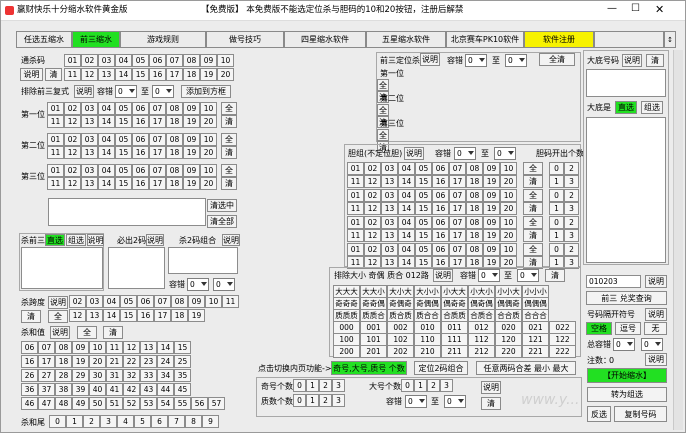 The image size is (686, 433). I want to click on dan-row4-grid-1-cell: 04, so click(406, 249).